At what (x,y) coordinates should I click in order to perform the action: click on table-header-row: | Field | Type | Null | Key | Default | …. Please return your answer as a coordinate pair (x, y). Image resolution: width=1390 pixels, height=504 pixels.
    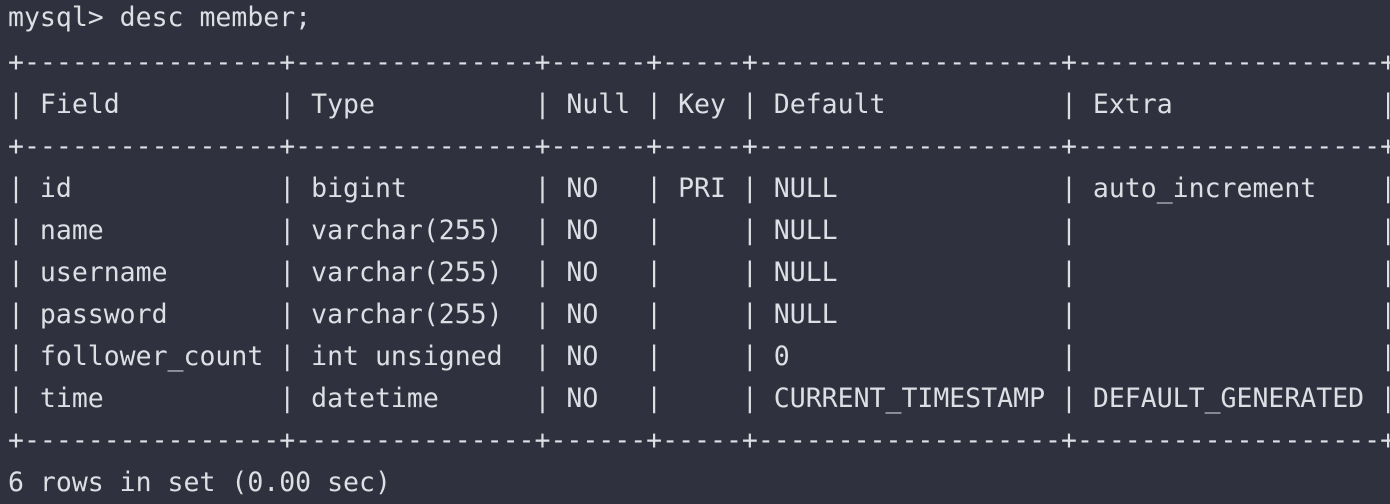
    Looking at the image, I should click on (699, 104).